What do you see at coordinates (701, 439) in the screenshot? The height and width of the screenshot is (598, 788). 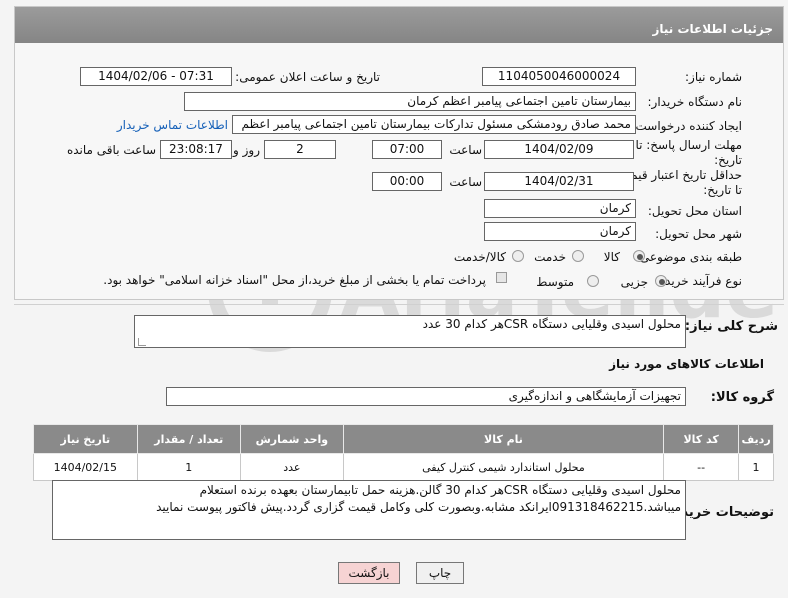 I see `col-code: کد کالا` at bounding box center [701, 439].